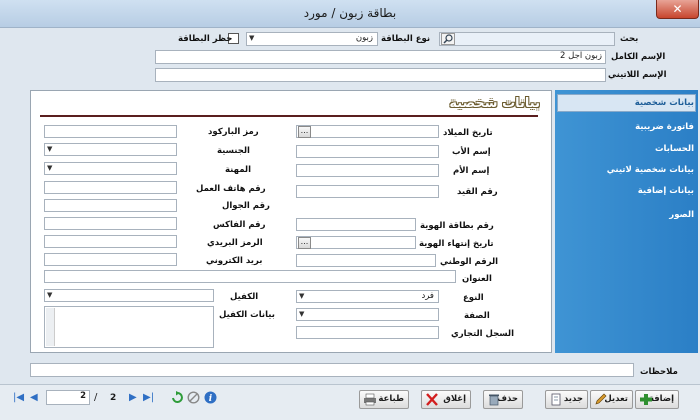 The width and height of the screenshot is (700, 420). What do you see at coordinates (468, 133) in the screenshot?
I see `dob-label: تاريخ الميلاد` at bounding box center [468, 133].